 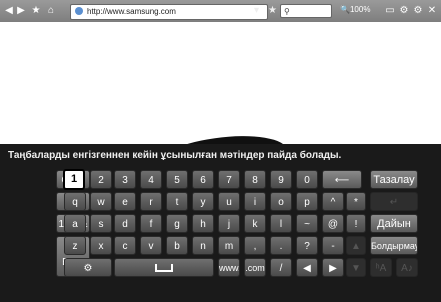 I want to click on key-1: 1, so click(x=74, y=179).